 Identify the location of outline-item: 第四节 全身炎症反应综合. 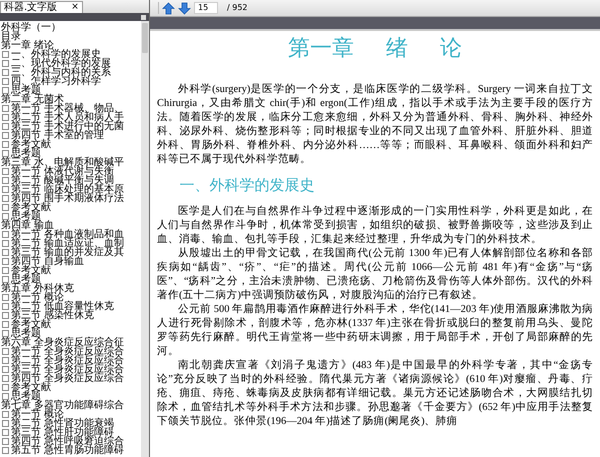
(67, 378).